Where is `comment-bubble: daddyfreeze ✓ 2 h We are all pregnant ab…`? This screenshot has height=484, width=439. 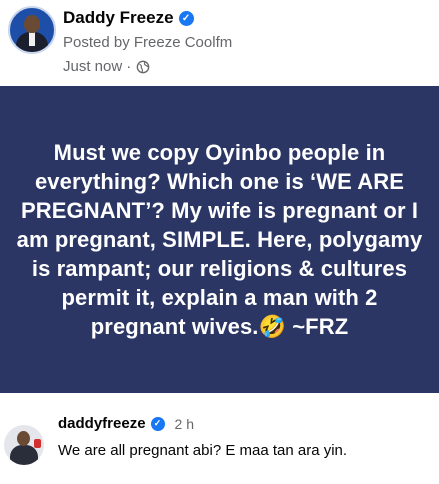 comment-bubble: daddyfreeze ✓ 2 h We are all pregnant ab… is located at coordinates (202, 437).